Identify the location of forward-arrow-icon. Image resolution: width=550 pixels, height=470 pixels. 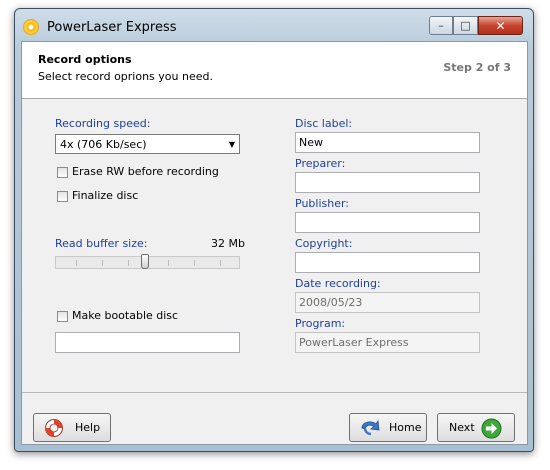
(491, 428).